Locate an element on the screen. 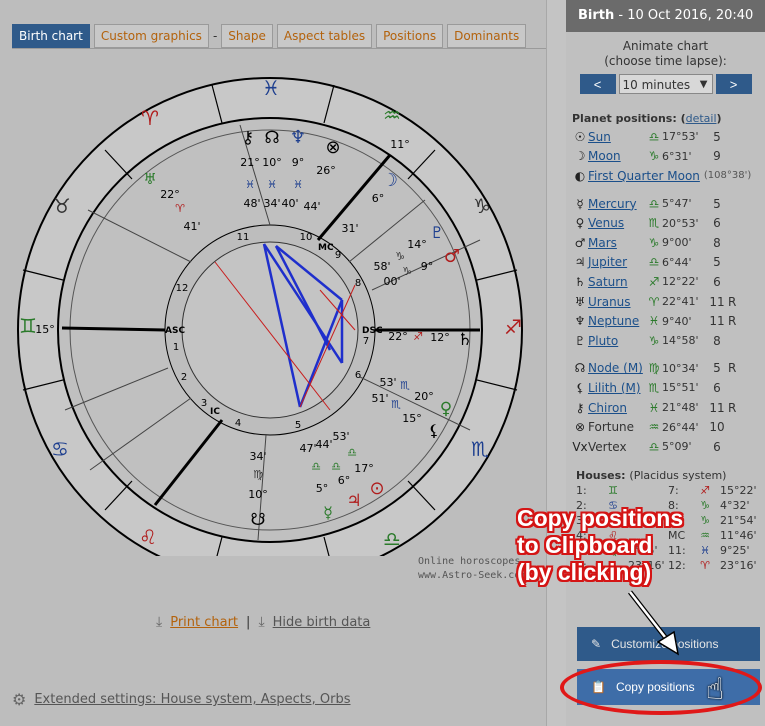  svg-text: 15° is located at coordinates (45, 329).